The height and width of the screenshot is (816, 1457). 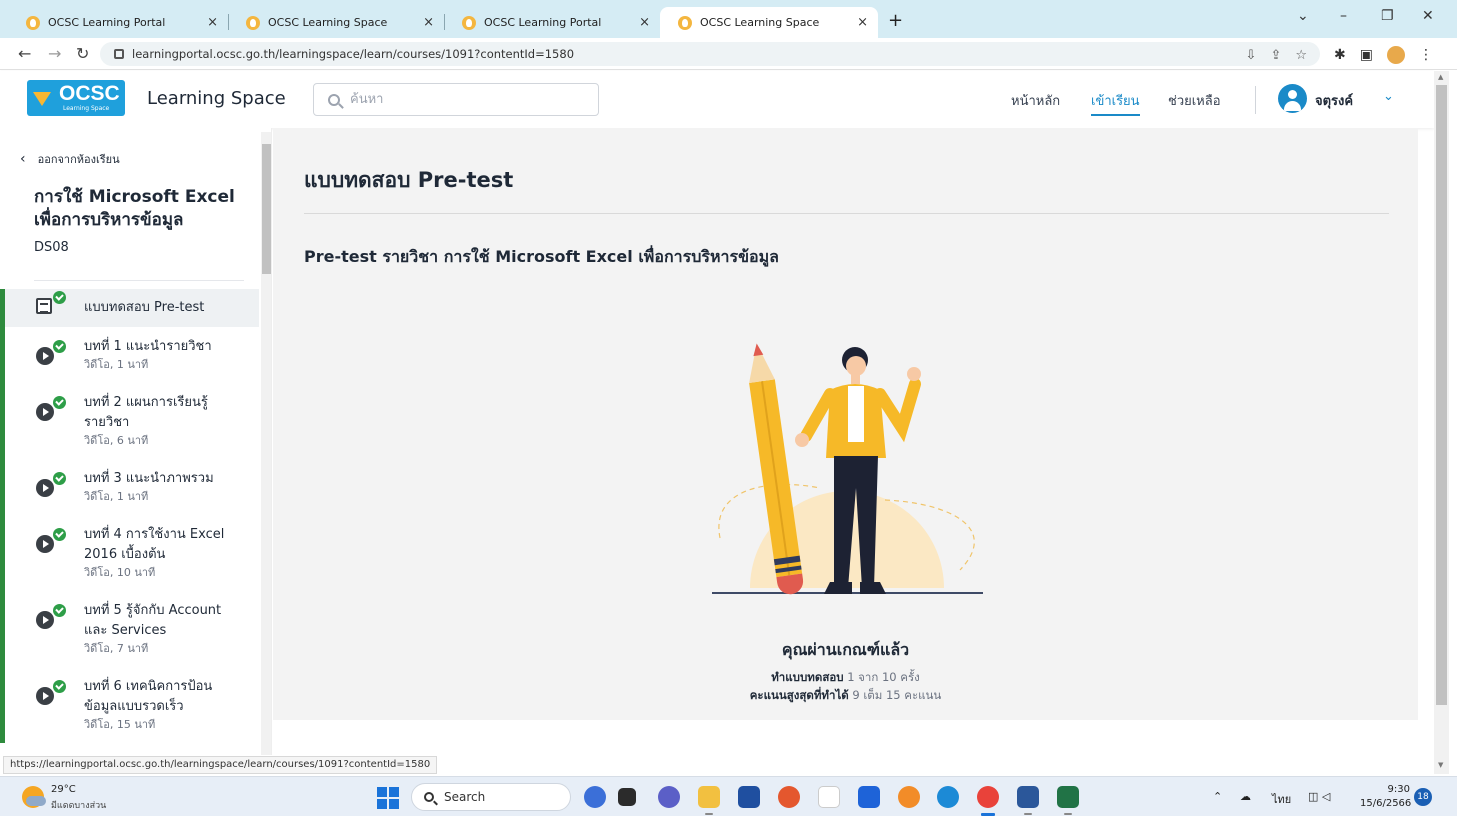 What do you see at coordinates (79, 806) in the screenshot?
I see `weather-text: มีแดดบางส่วน` at bounding box center [79, 806].